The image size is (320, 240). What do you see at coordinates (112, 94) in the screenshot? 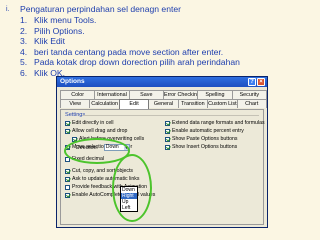
I see `tab-international: International` at bounding box center [112, 94].